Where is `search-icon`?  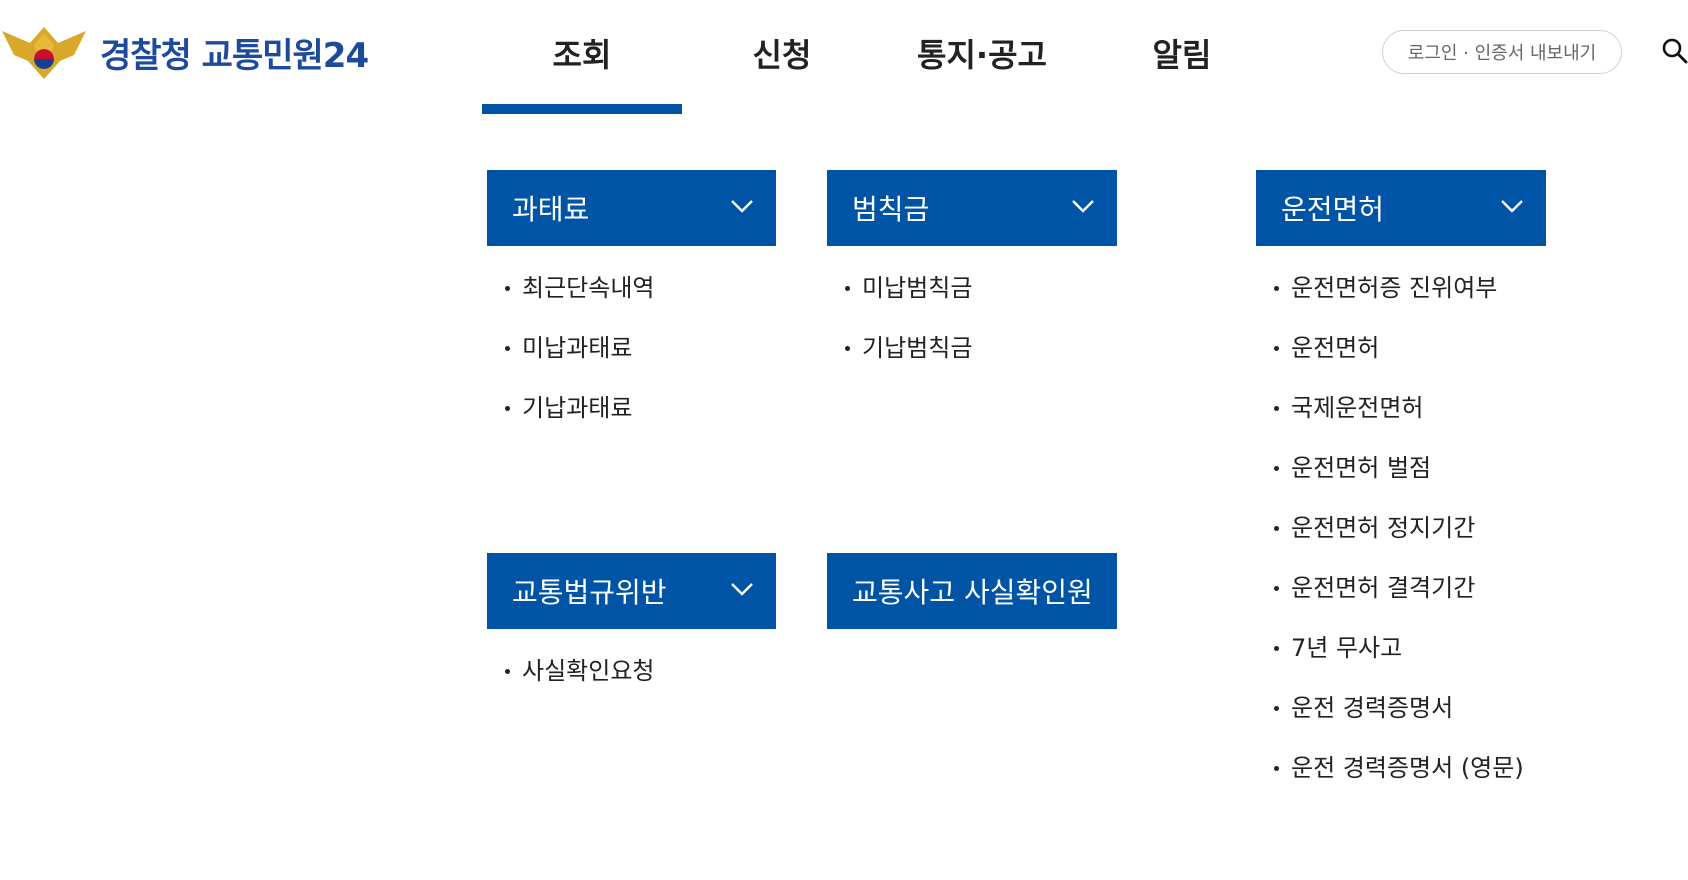
search-icon is located at coordinates (1674, 51).